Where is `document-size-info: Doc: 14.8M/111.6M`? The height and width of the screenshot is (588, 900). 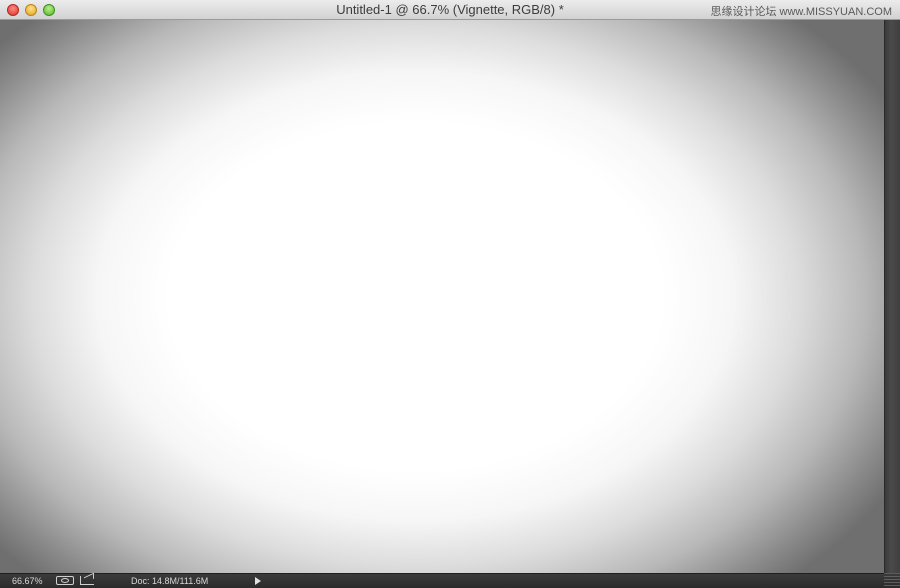
document-size-info: Doc: 14.8M/111.6M is located at coordinates (170, 581).